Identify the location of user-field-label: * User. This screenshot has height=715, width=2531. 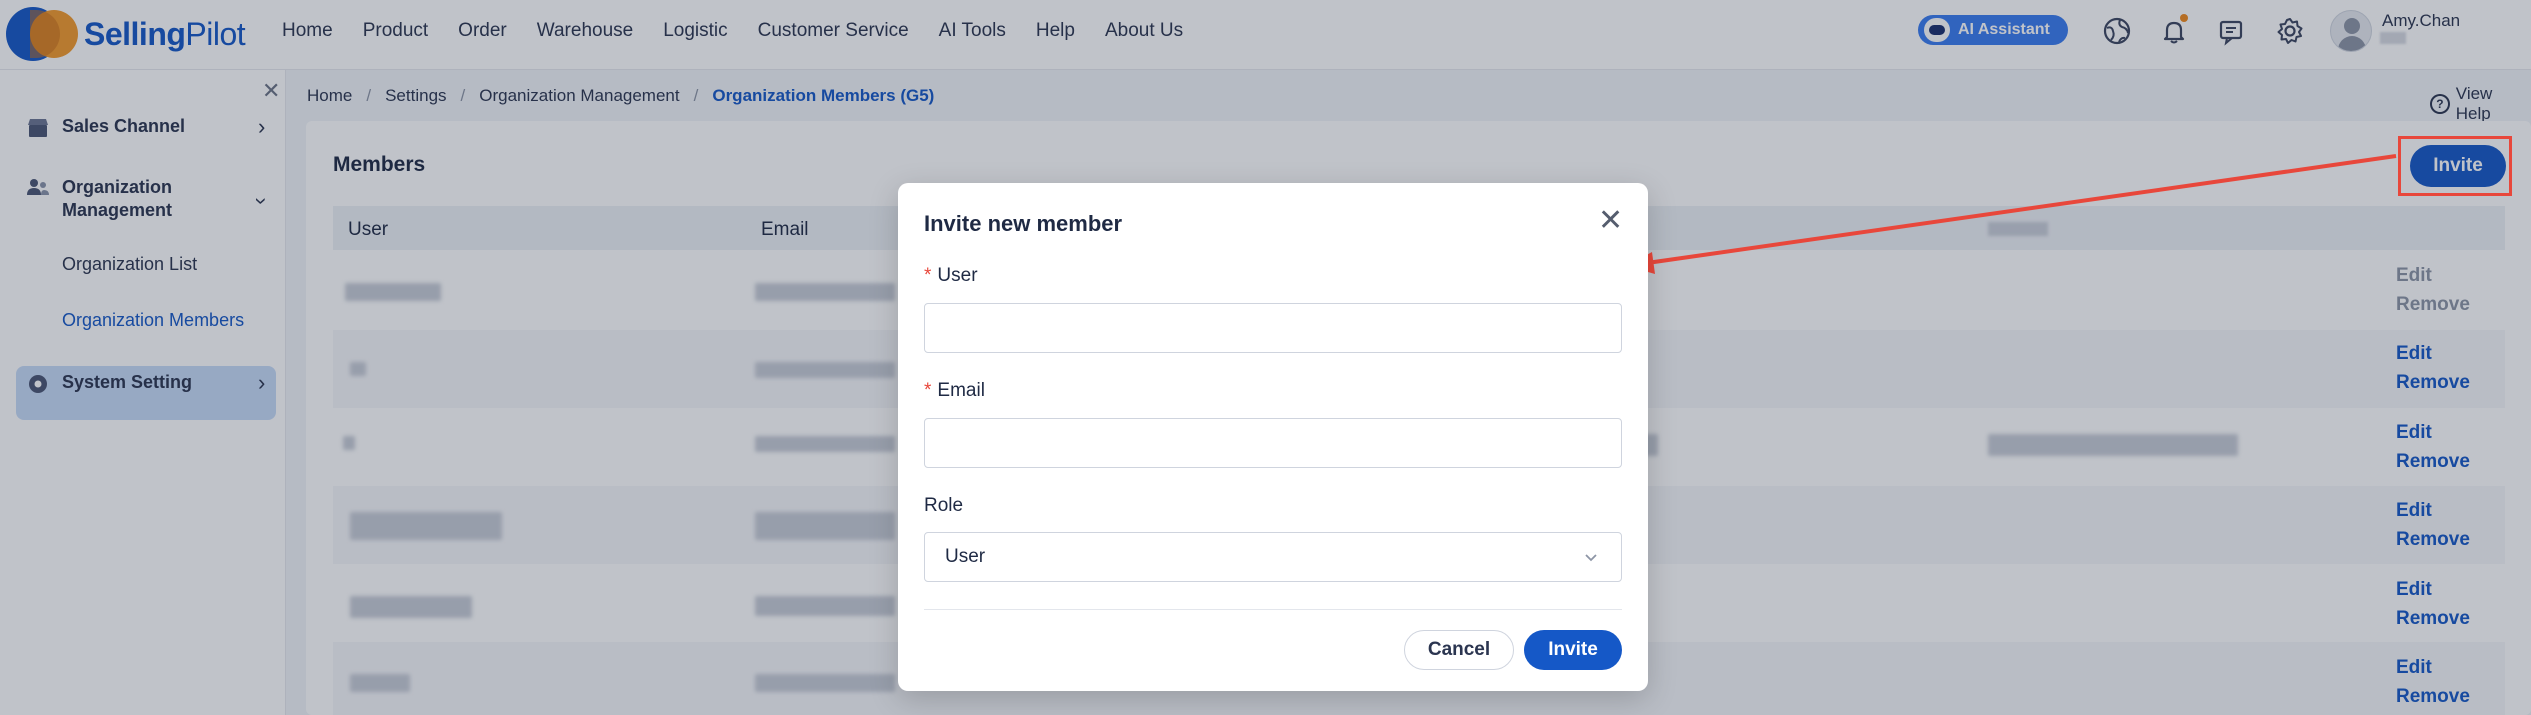
(951, 275).